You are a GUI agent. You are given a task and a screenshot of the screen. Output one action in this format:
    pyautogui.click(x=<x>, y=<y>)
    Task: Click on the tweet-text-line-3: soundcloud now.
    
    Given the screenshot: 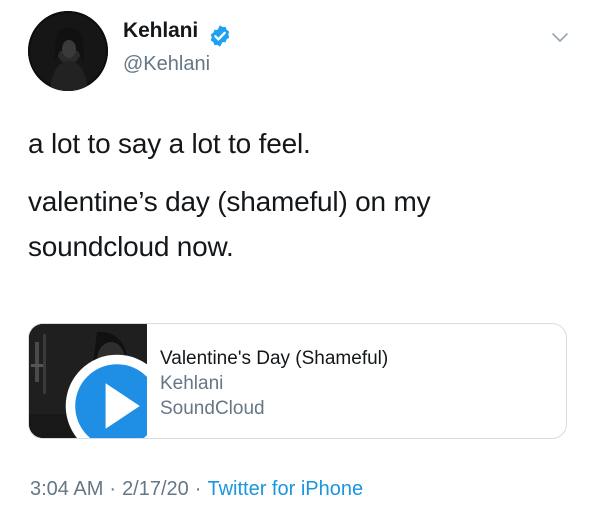 What is the action you would take?
    pyautogui.click(x=131, y=246)
    